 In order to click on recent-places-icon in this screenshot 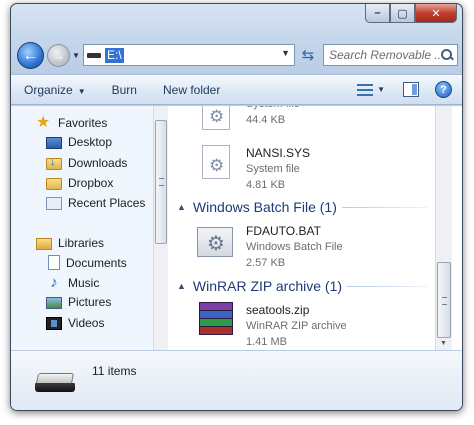, I will do `click(54, 203)`.